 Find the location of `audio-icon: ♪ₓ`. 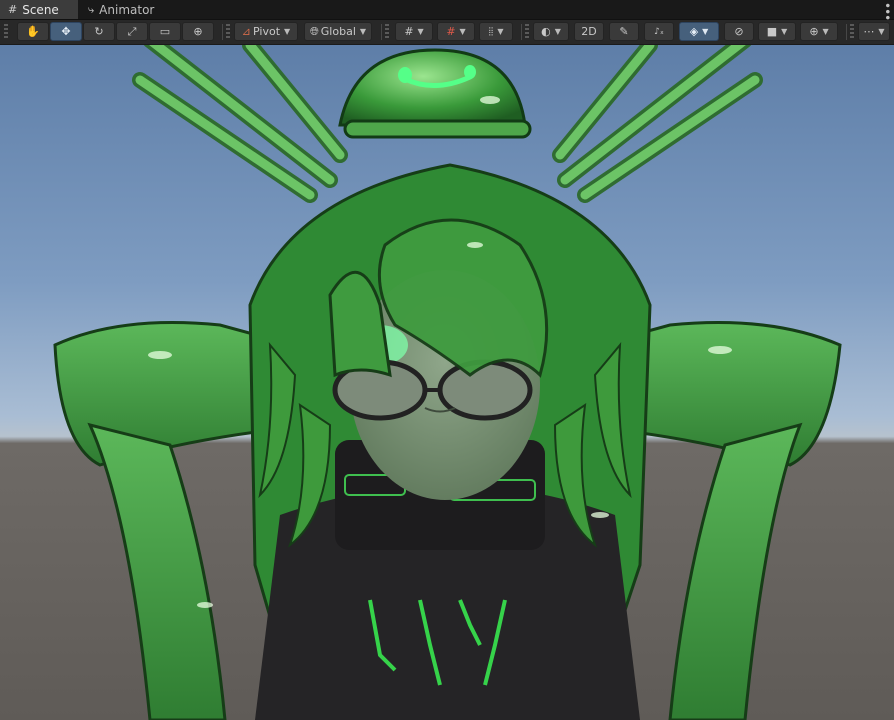

audio-icon: ♪ₓ is located at coordinates (659, 31).